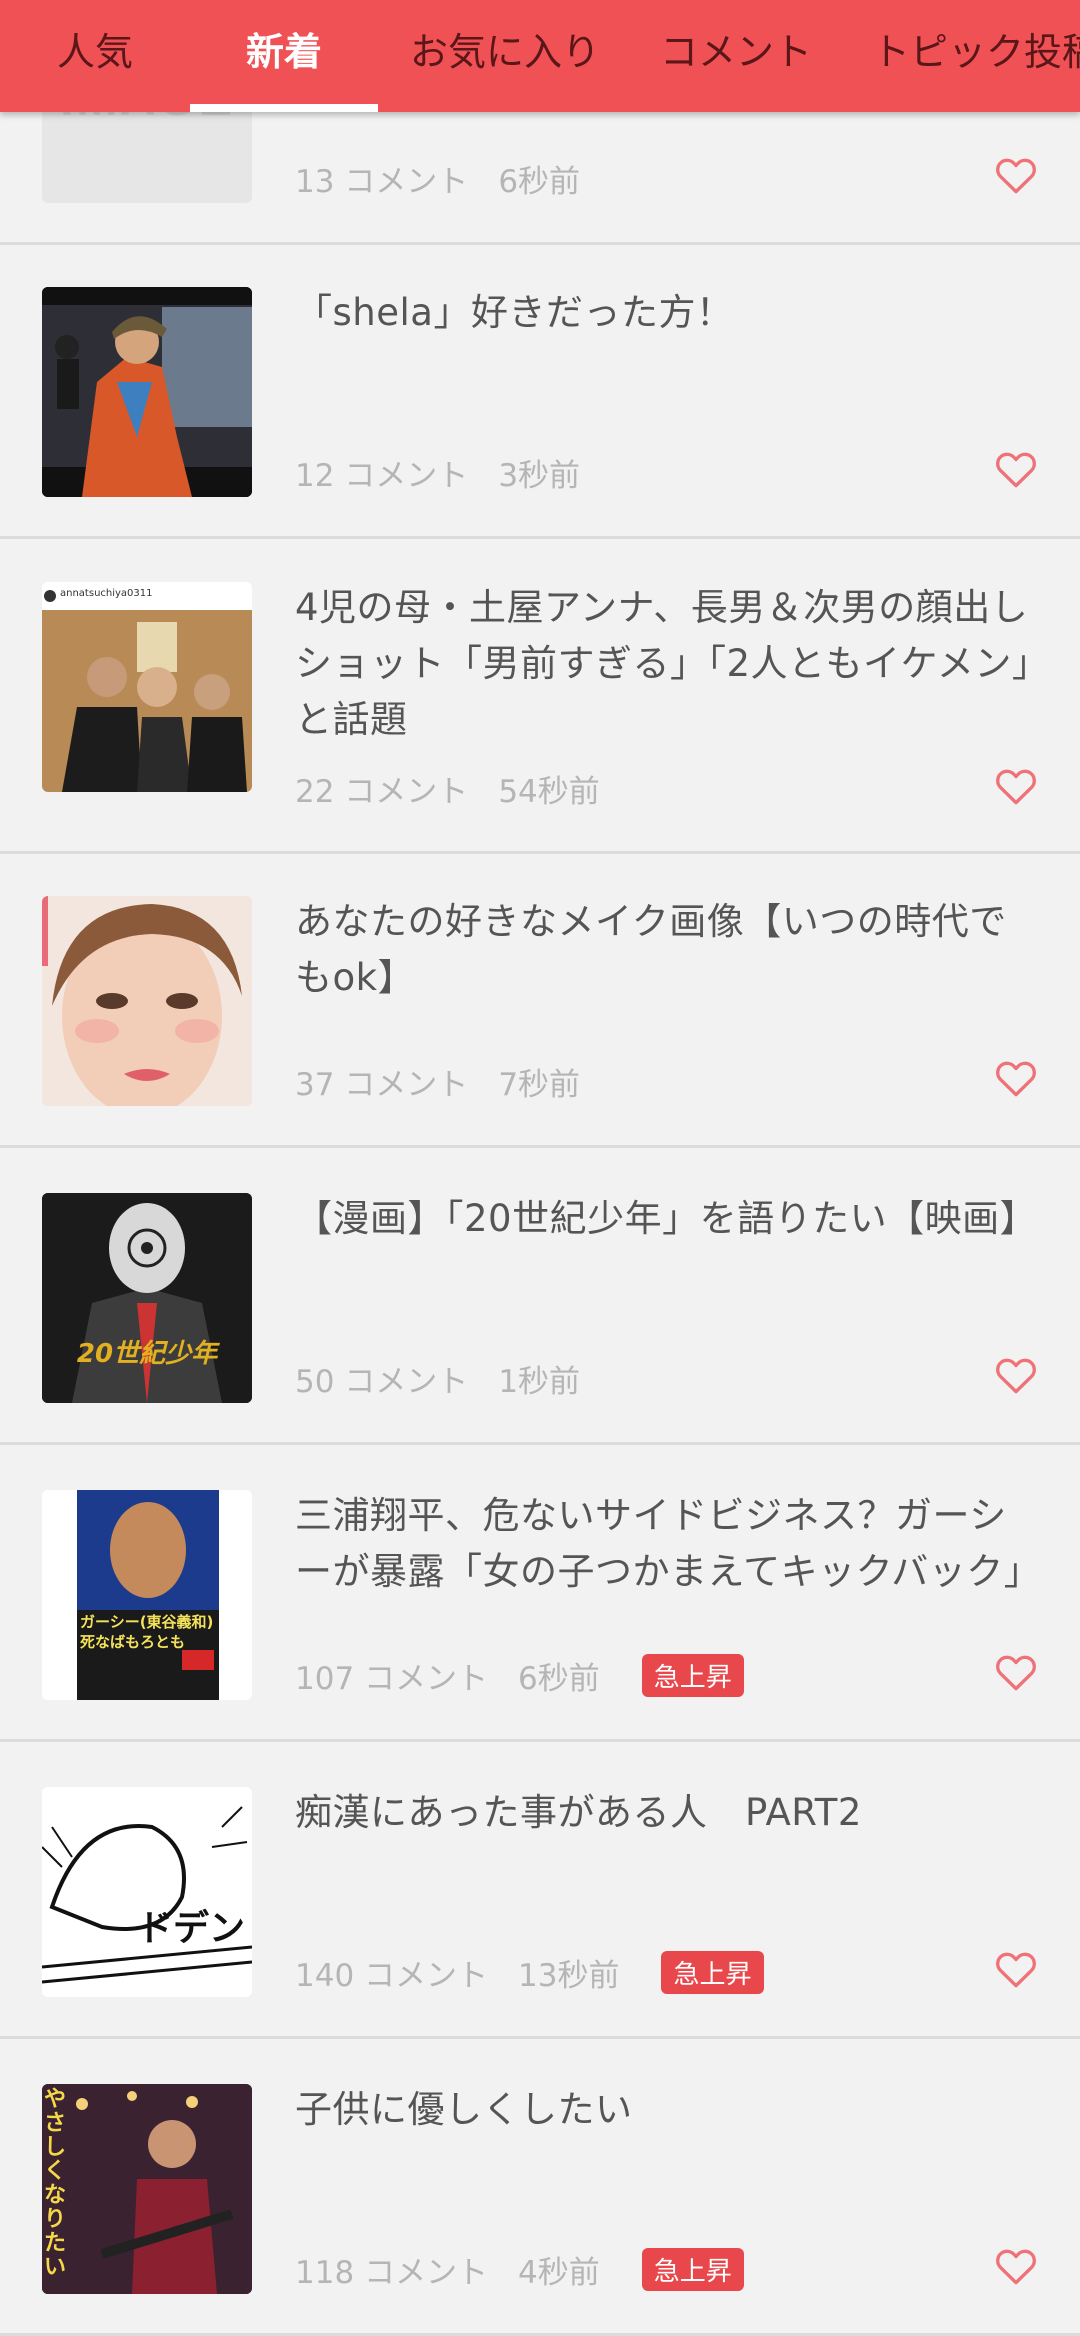 Image resolution: width=1080 pixels, height=2336 pixels. I want to click on topic-row: 「shela」好きだった方！ 12 コメント 3秒前, so click(540, 392).